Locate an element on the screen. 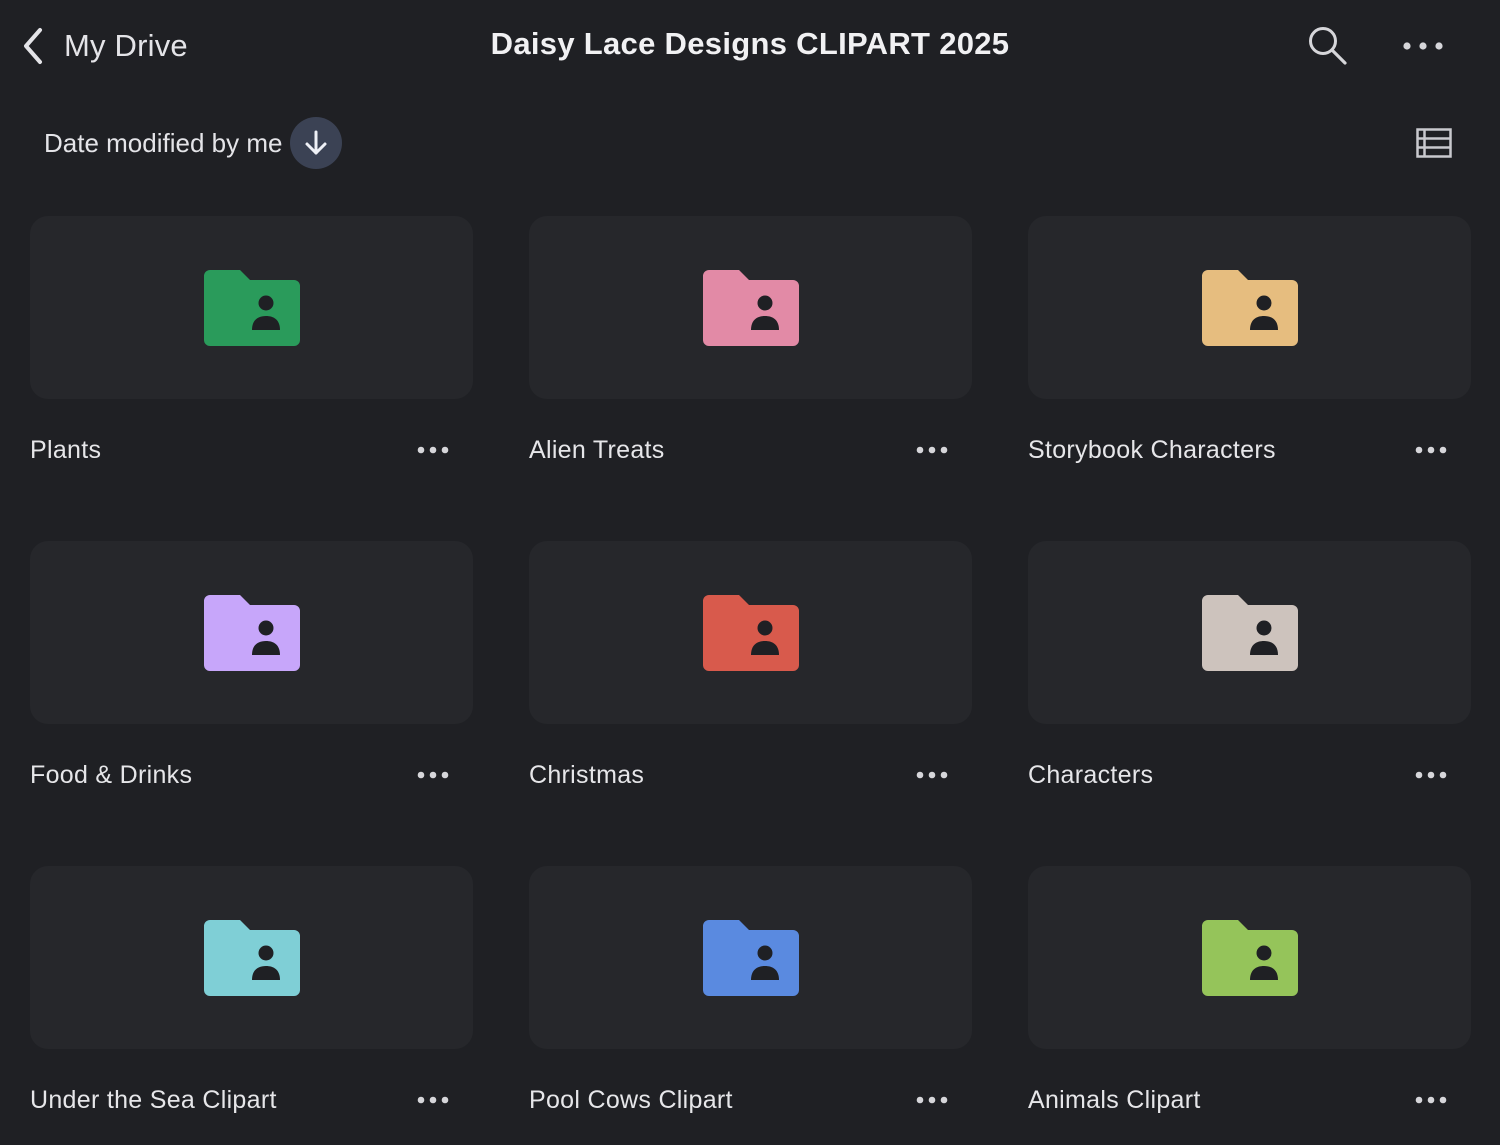 The width and height of the screenshot is (1500, 1145). more-options-button is located at coordinates (1423, 46).